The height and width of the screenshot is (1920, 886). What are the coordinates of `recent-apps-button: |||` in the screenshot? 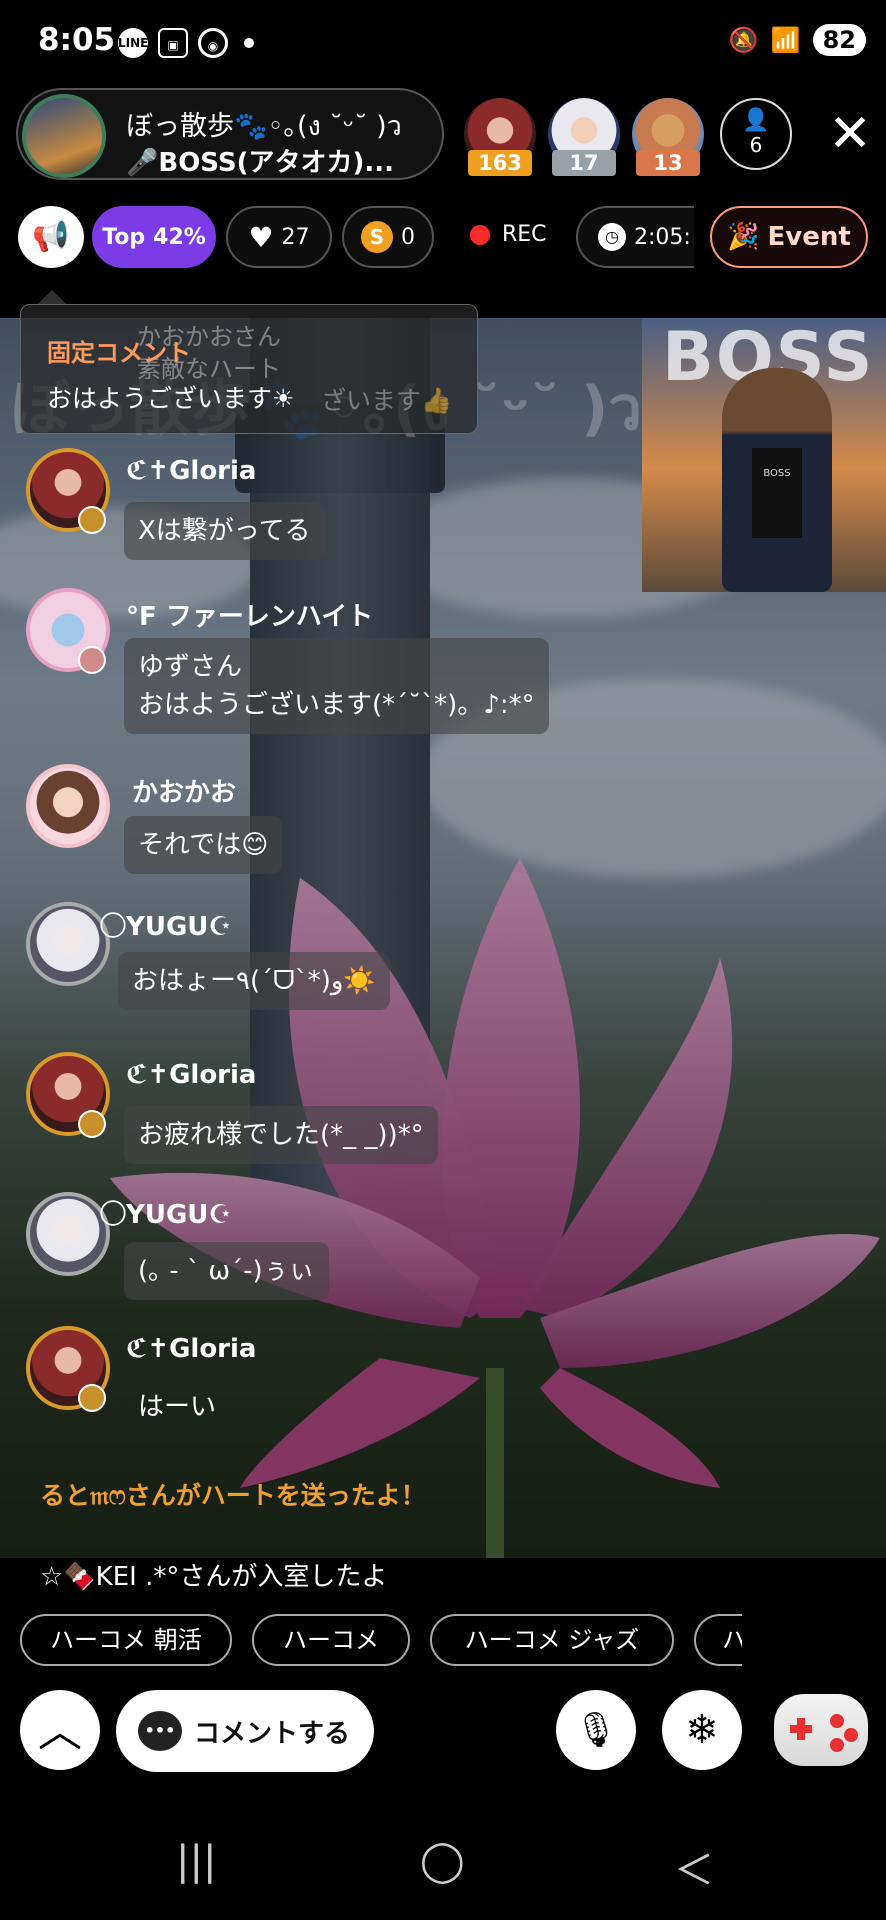 It's located at (196, 1861).